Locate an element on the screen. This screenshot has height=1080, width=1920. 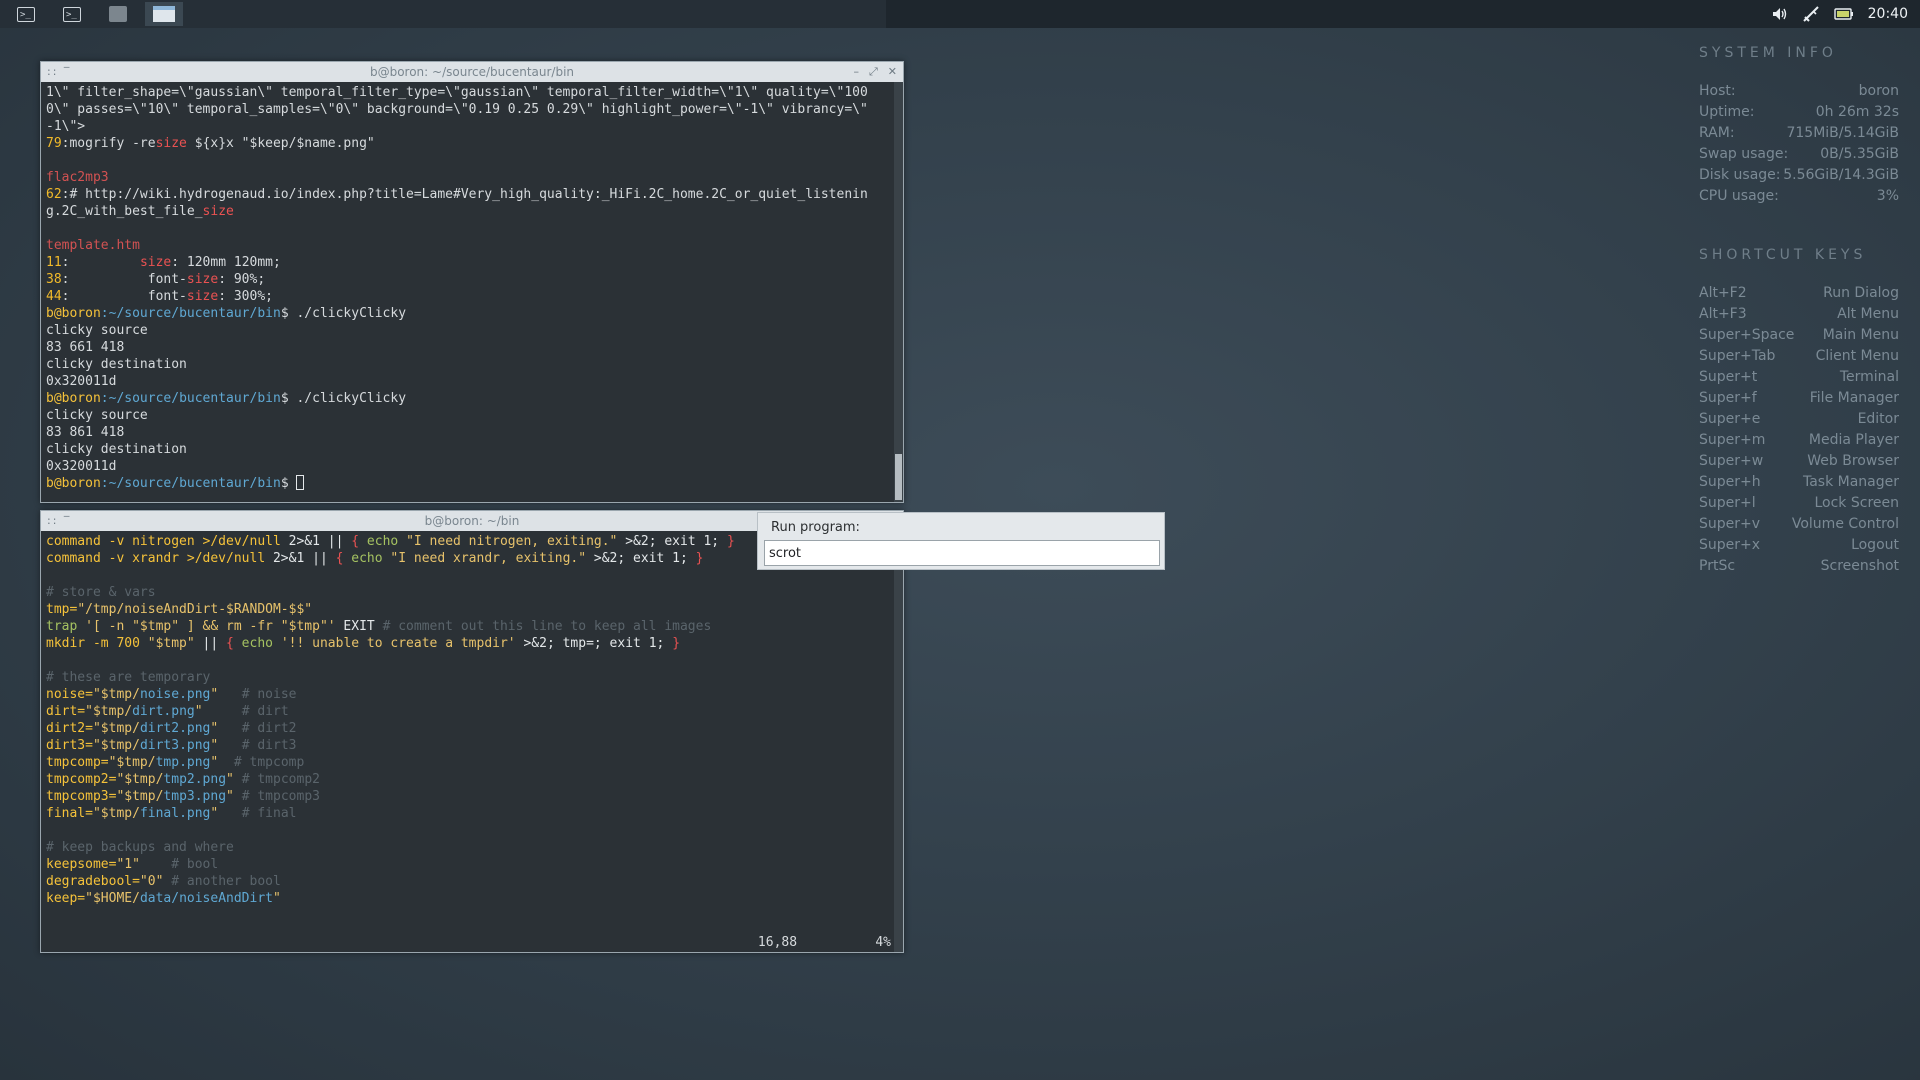
terminal-line: tmp="/tmp/noiseAndDirt-$RANDOM-$$" is located at coordinates (472, 609).